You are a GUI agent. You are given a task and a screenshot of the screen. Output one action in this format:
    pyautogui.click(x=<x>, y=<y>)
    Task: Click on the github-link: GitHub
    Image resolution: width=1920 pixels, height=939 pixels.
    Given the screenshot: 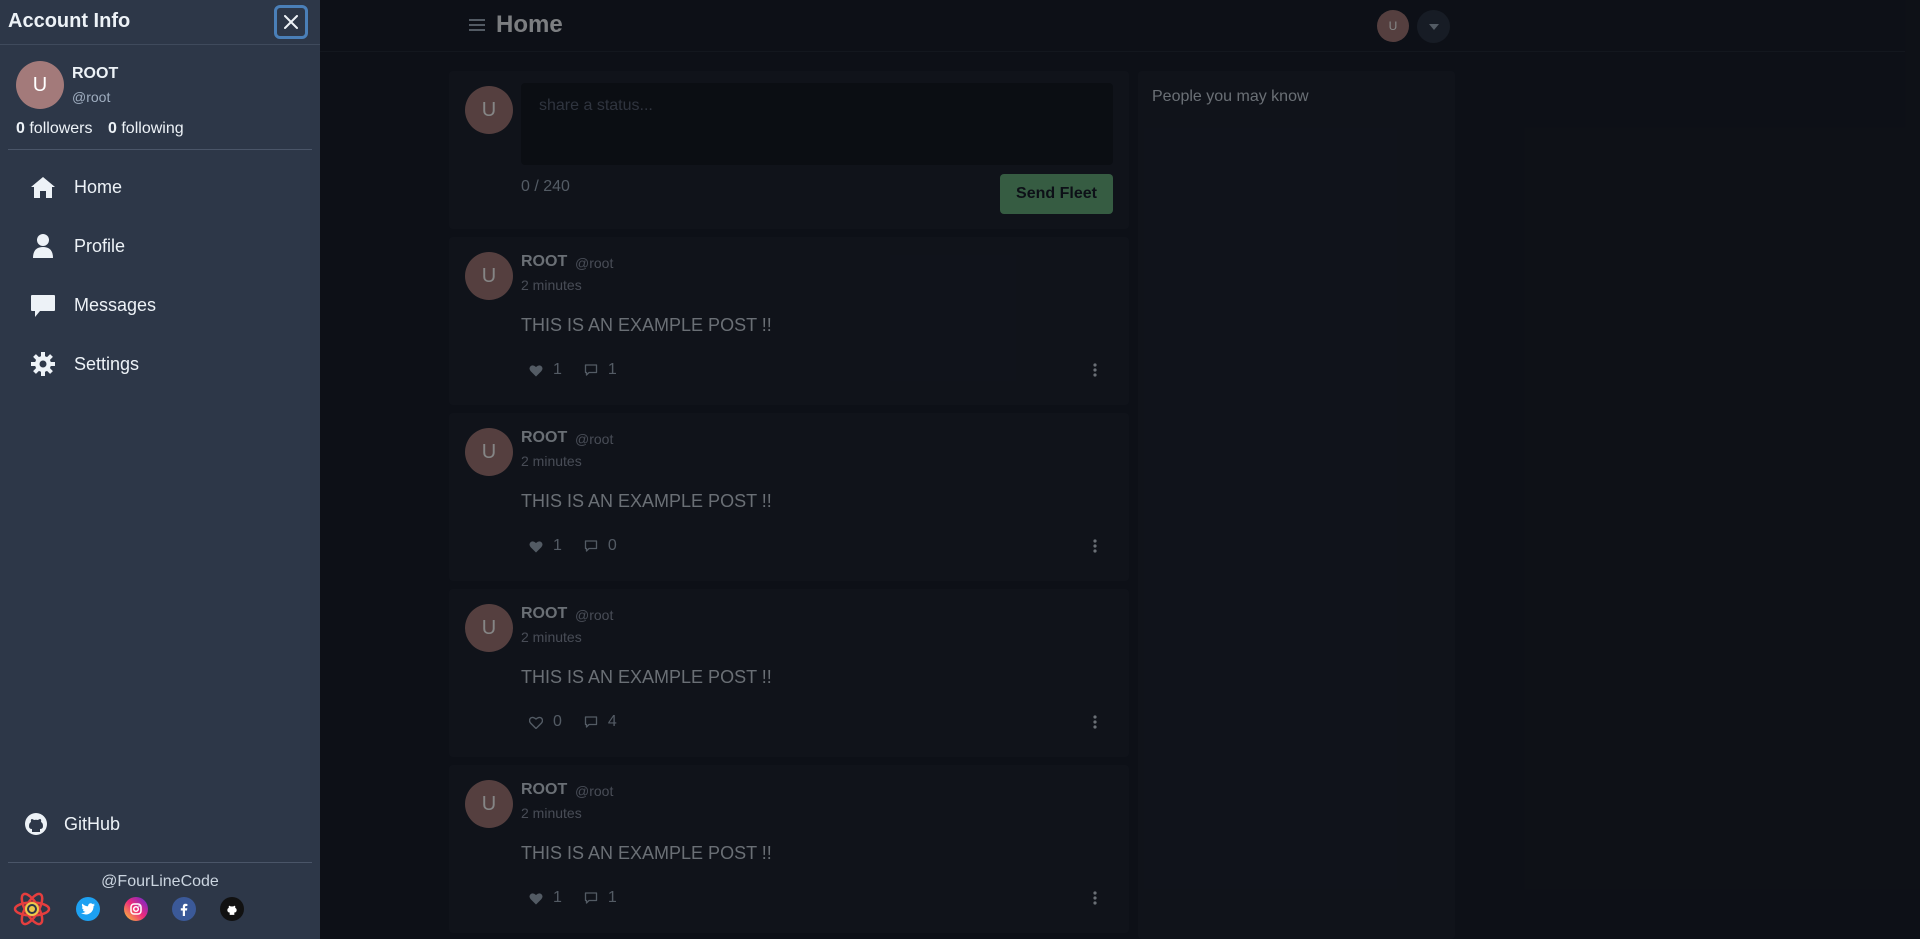 What is the action you would take?
    pyautogui.click(x=72, y=824)
    